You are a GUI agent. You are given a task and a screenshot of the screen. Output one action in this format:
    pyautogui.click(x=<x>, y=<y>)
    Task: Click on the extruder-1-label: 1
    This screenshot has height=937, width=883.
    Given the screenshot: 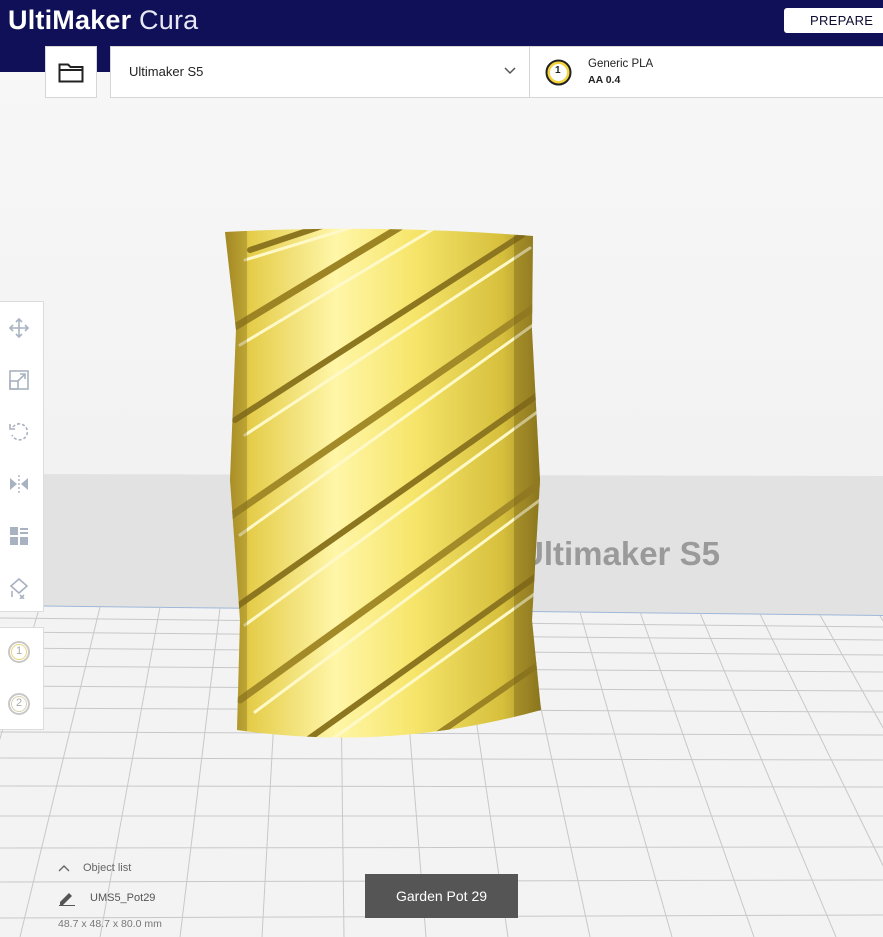 What is the action you would take?
    pyautogui.click(x=19, y=651)
    